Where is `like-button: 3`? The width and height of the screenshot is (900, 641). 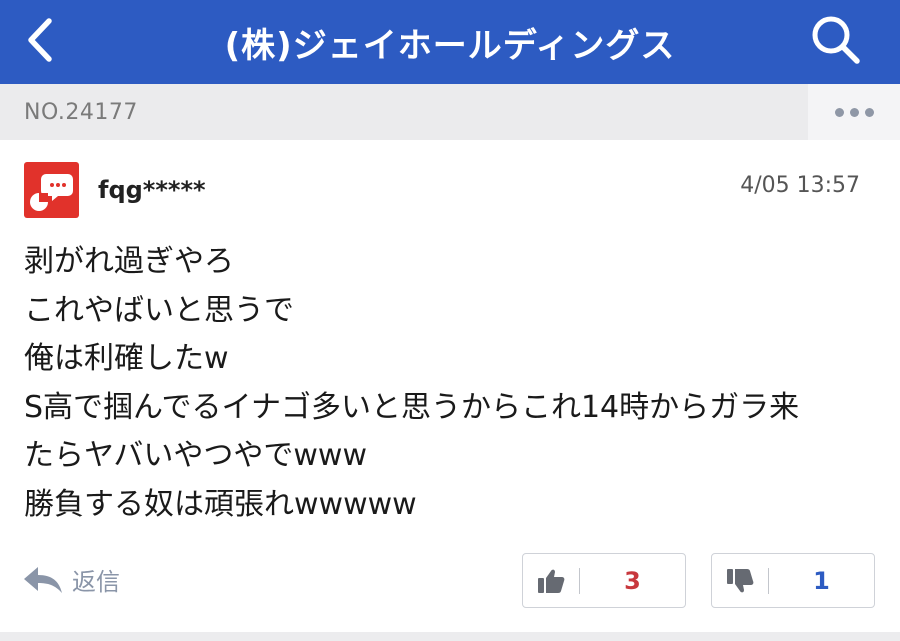
like-button: 3 is located at coordinates (604, 580).